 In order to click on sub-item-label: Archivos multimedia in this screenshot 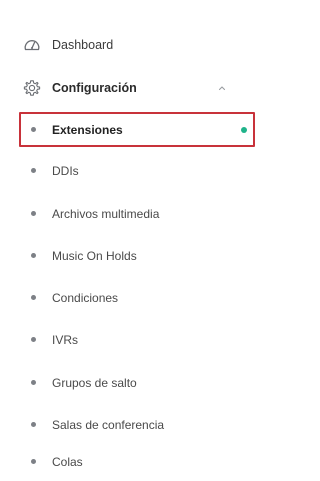, I will do `click(106, 214)`.